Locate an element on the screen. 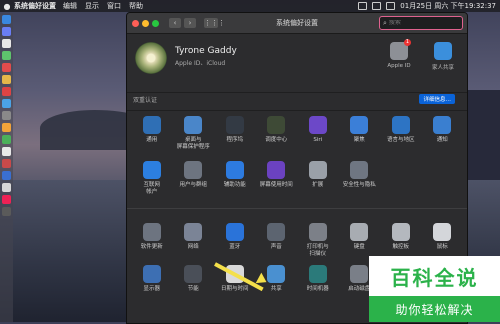 This screenshot has height=324, width=500. pref-label: 声音 is located at coordinates (276, 247).